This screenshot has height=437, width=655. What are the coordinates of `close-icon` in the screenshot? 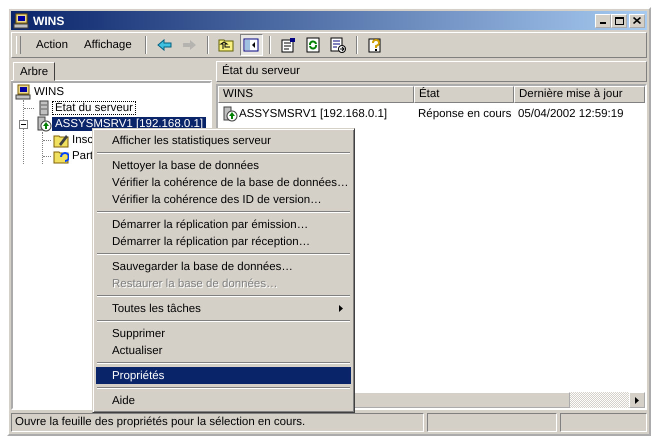 It's located at (637, 20).